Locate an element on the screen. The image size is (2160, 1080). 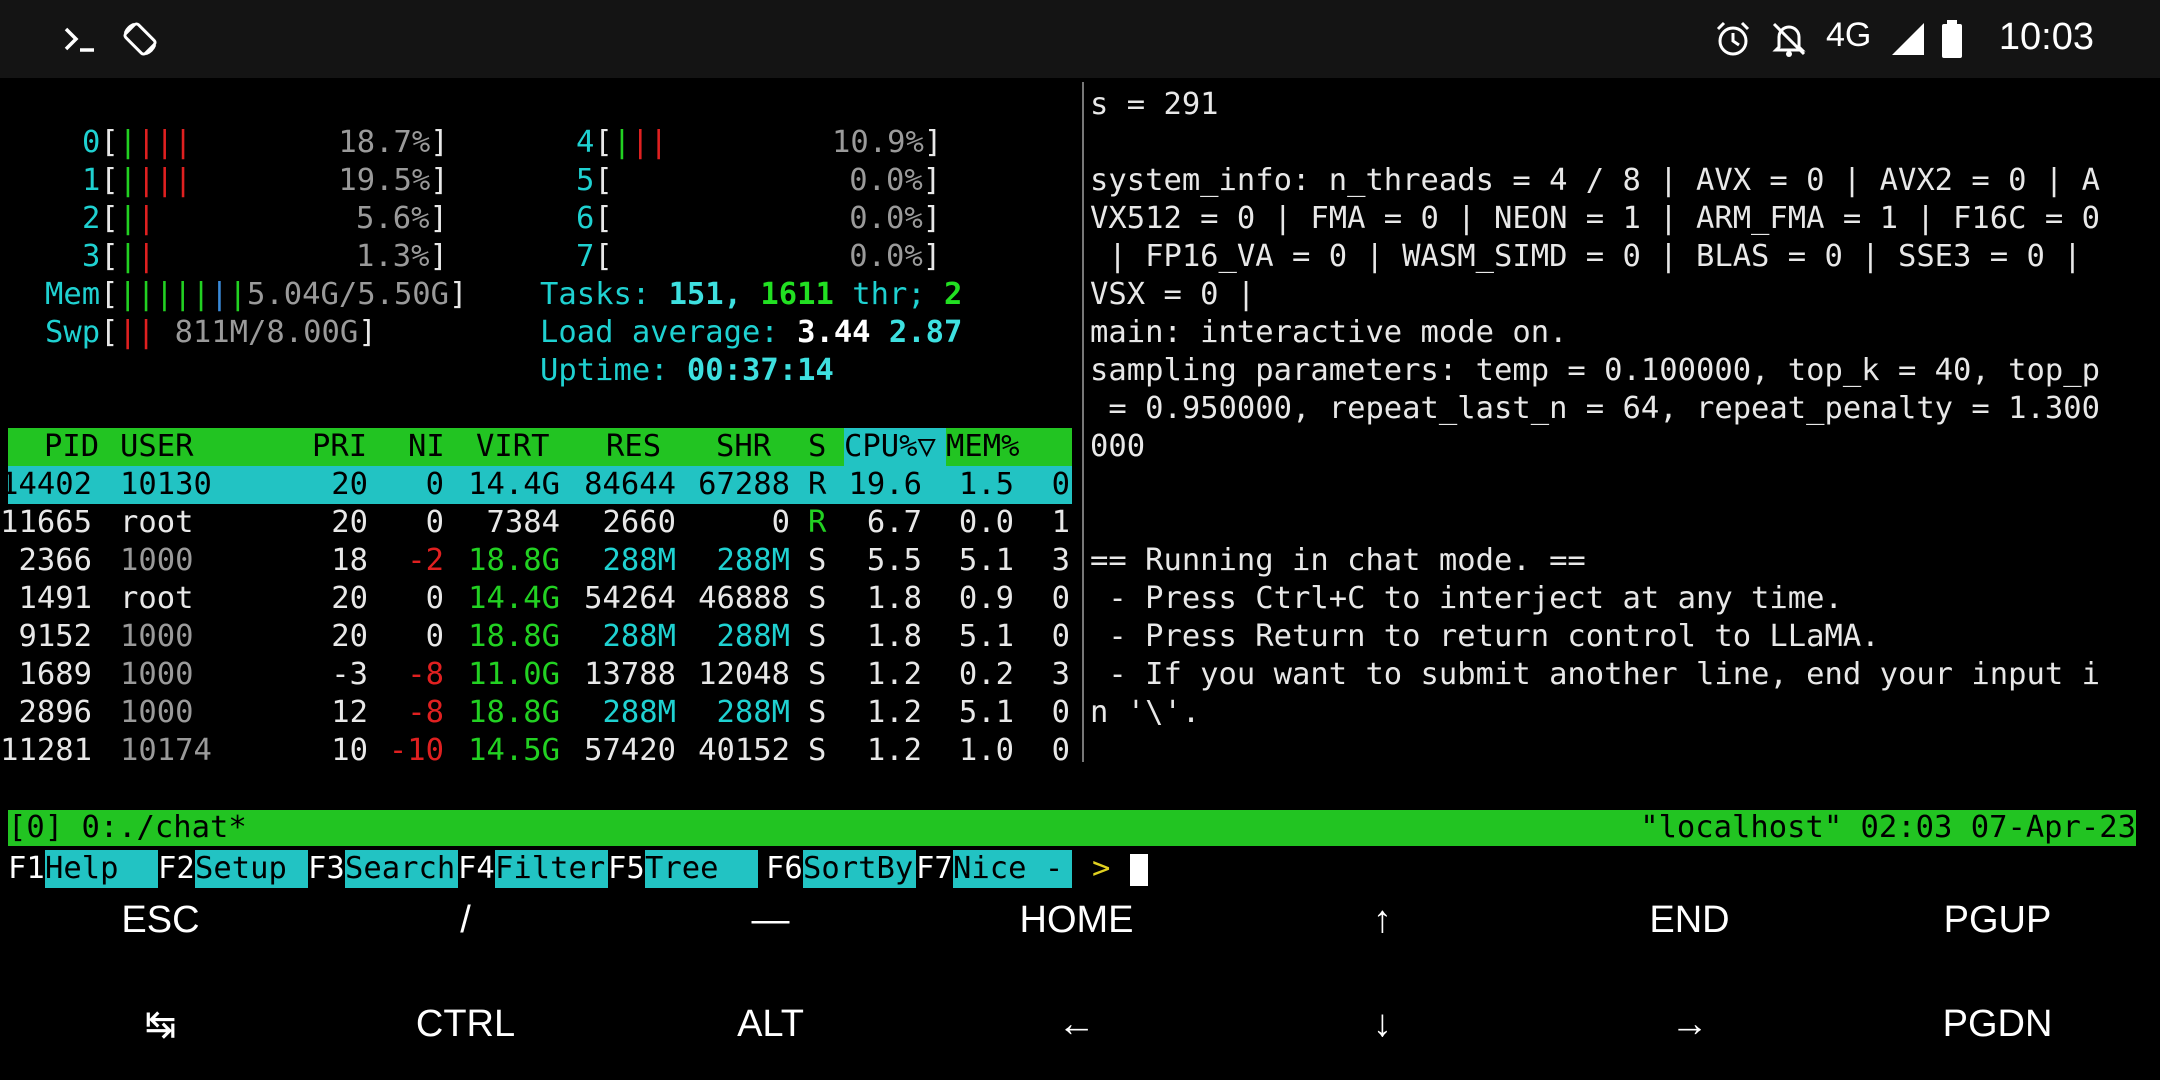
table-cell: 10130 is located at coordinates (166, 484).